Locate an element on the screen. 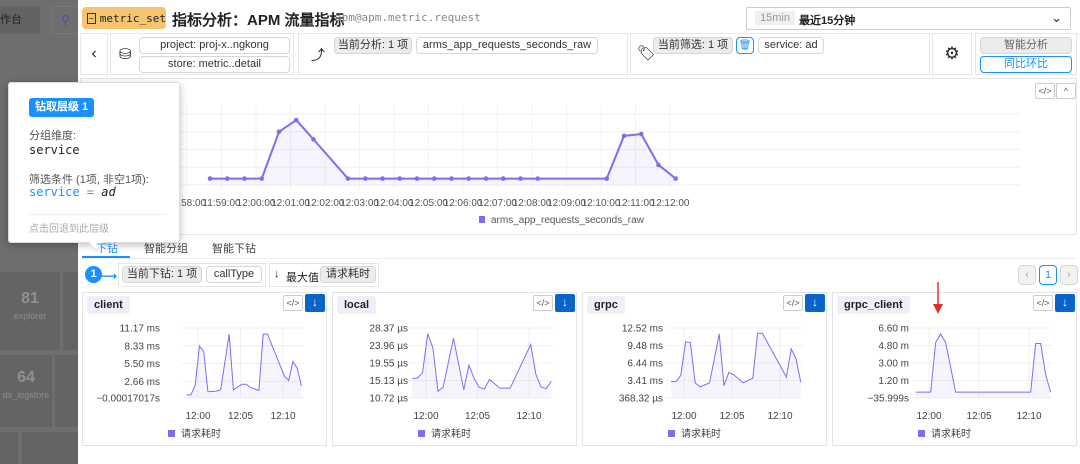 The image size is (1080, 464). time-range-picker: 15min 最近15分钟 ⌄ is located at coordinates (908, 18).